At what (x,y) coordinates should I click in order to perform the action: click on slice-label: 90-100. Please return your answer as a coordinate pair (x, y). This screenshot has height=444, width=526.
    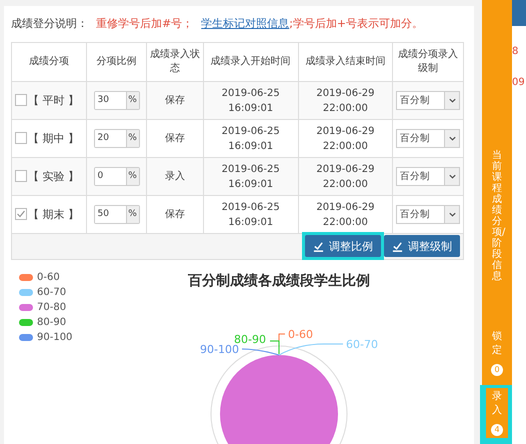
    Looking at the image, I should click on (219, 349).